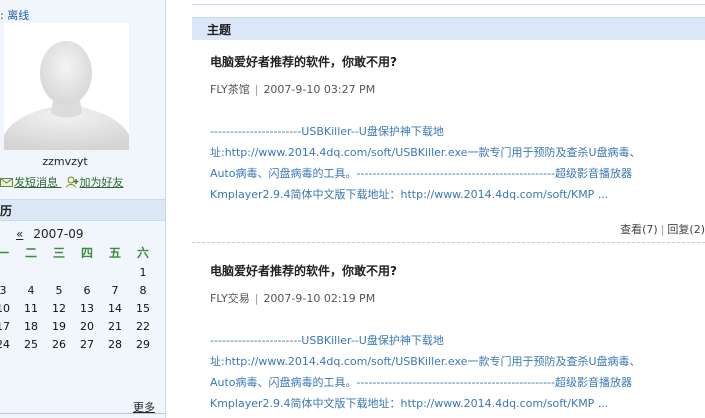 This screenshot has width=705, height=418. I want to click on calendar-day: 24, so click(8, 346).